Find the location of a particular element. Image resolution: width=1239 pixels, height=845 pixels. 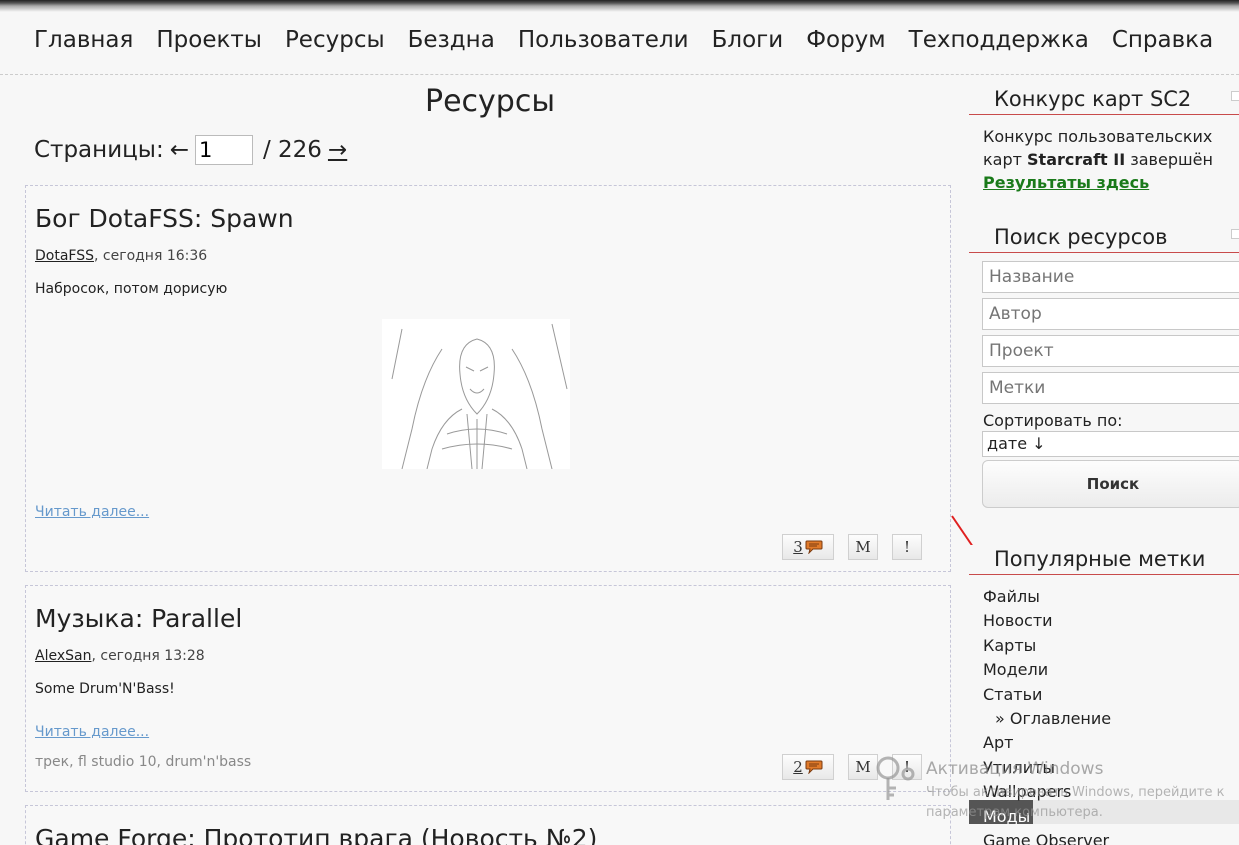

post-title: Game Forge: Прототип врага (Новость №2) is located at coordinates (316, 834).